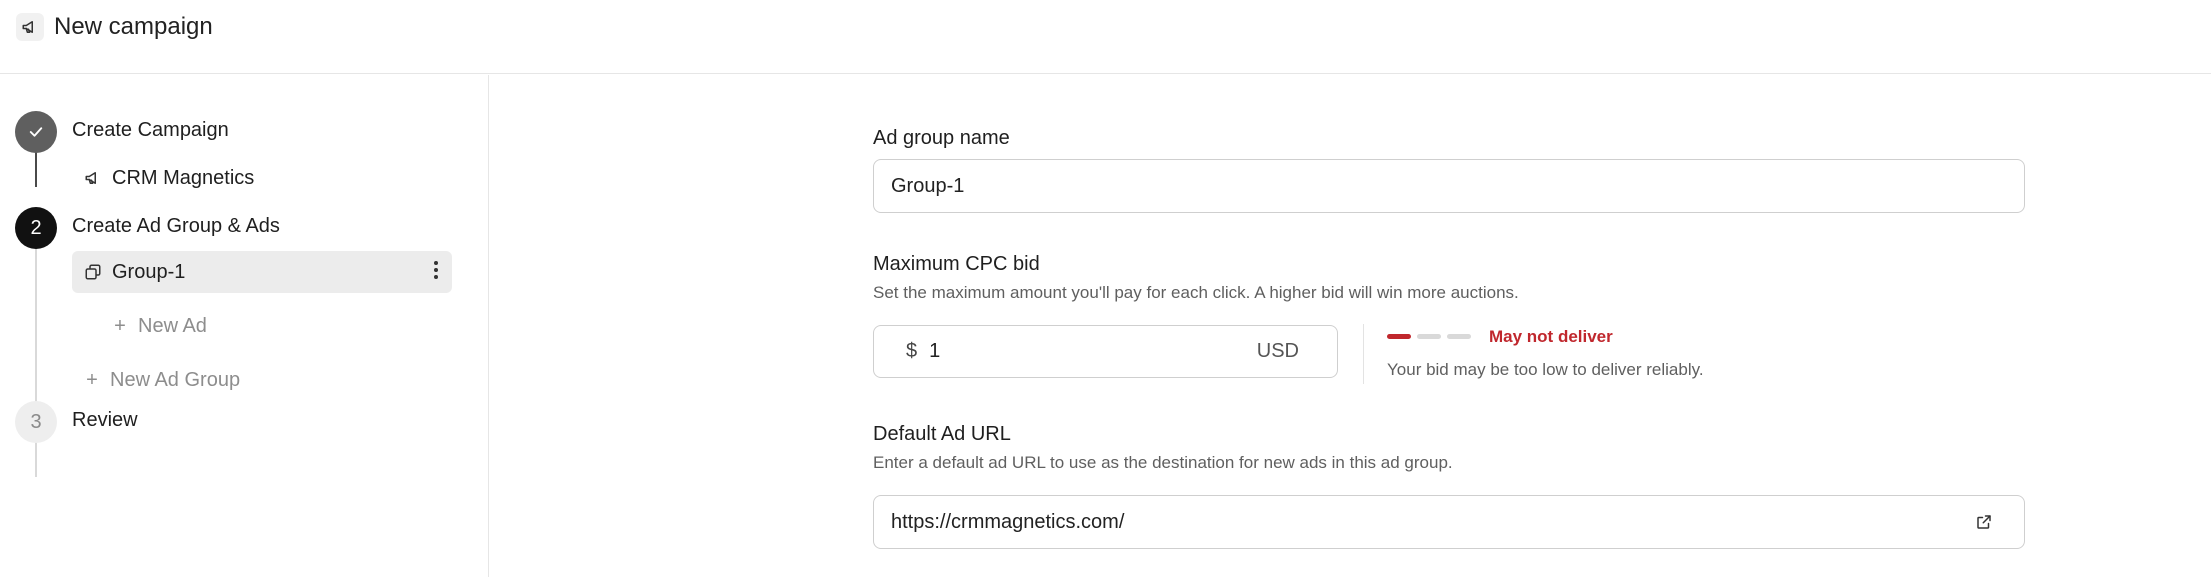 This screenshot has height=577, width=2211. I want to click on default-url-input: https://crmmagnetics.com/, so click(1449, 522).